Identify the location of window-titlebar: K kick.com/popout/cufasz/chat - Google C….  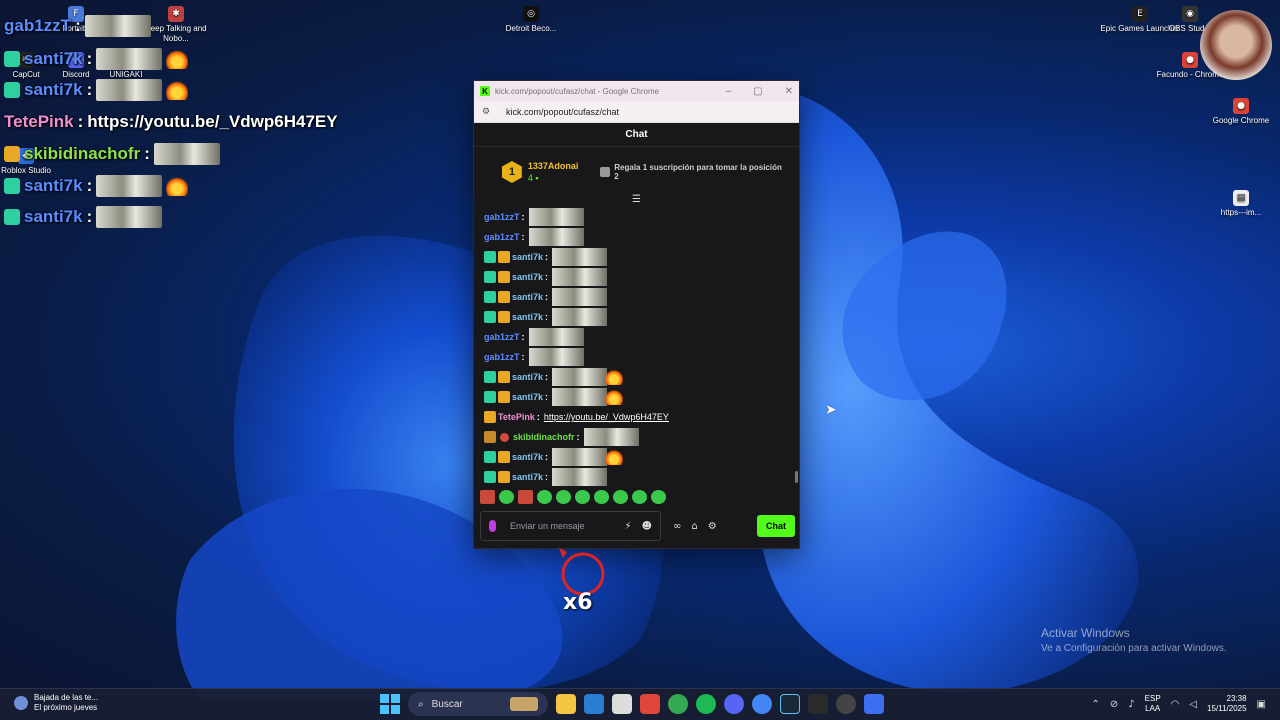
(636, 91).